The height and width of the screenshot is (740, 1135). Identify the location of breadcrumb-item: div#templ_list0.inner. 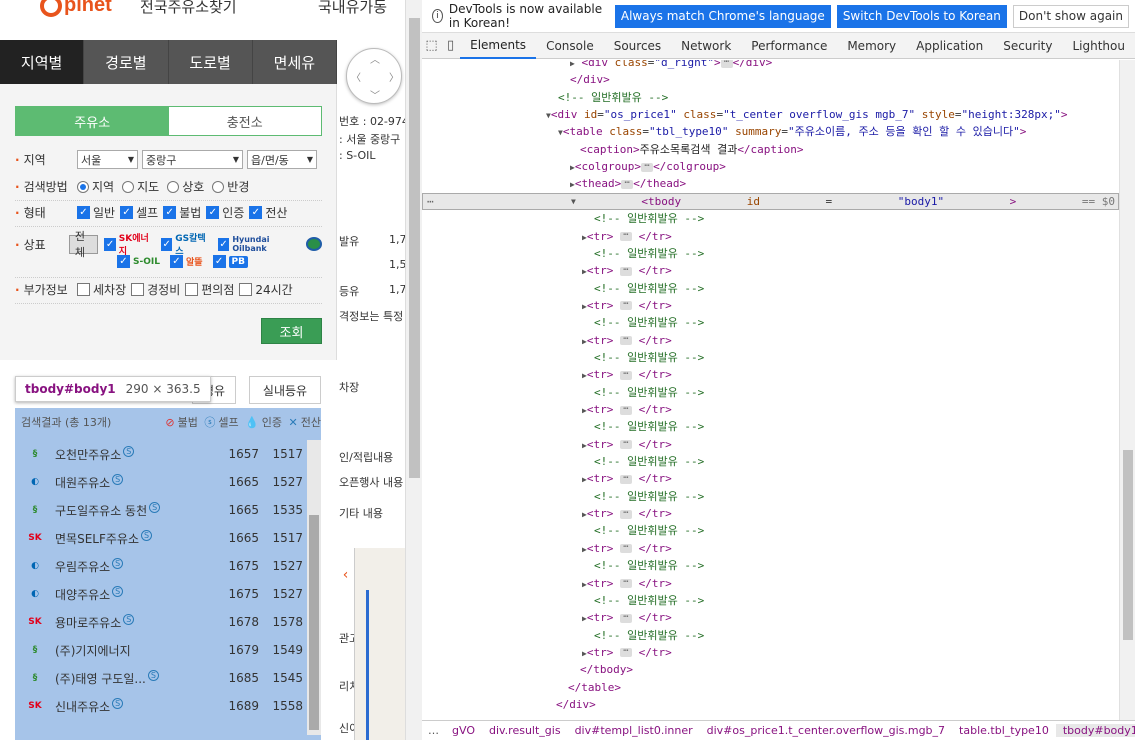
(634, 730).